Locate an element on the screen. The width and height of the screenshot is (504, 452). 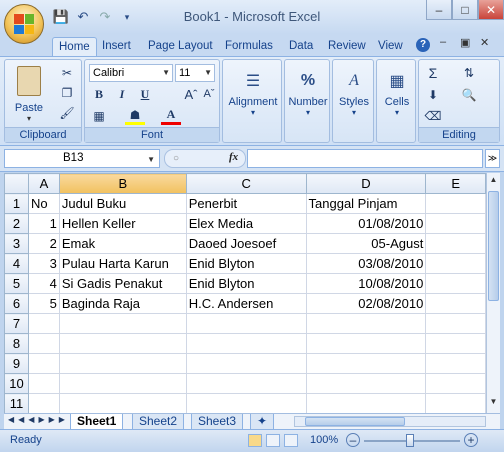
vertical-scroll-thumb is located at coordinates (493, 246).